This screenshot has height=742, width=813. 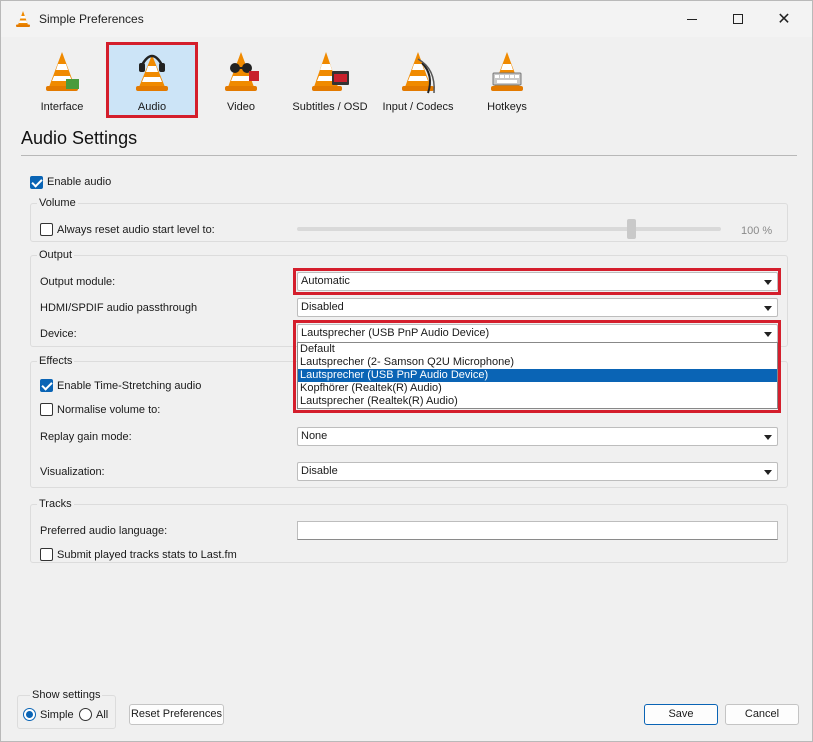 I want to click on time-stretch-label: Enable Time-Stretching audio, so click(x=129, y=386).